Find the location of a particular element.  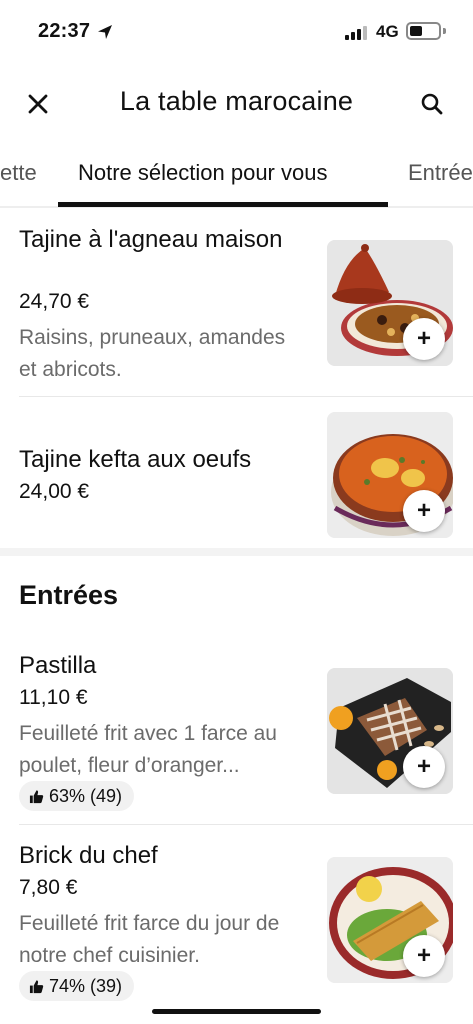

network-type: 4G is located at coordinates (387, 31).